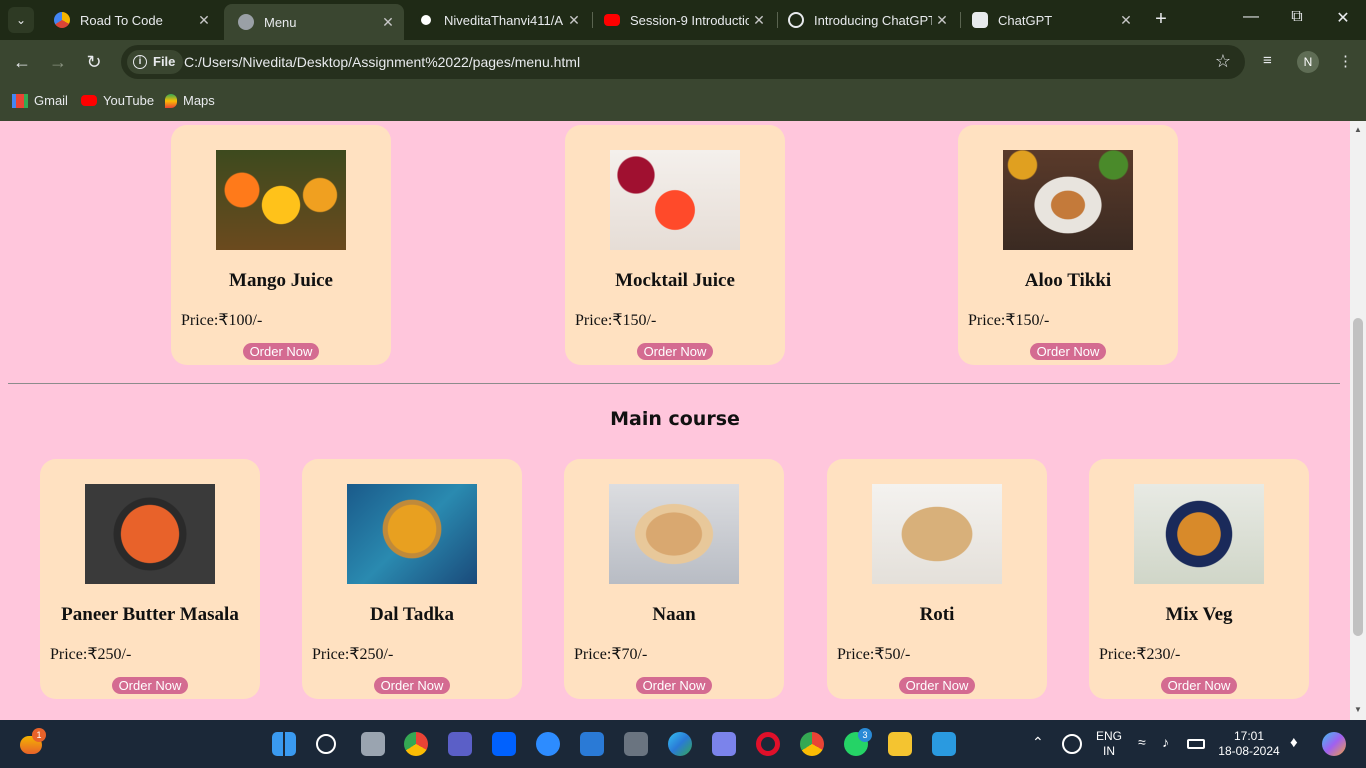 This screenshot has width=1366, height=768. Describe the element at coordinates (314, 22) in the screenshot. I see `tab-menu: Menu ✕` at that location.